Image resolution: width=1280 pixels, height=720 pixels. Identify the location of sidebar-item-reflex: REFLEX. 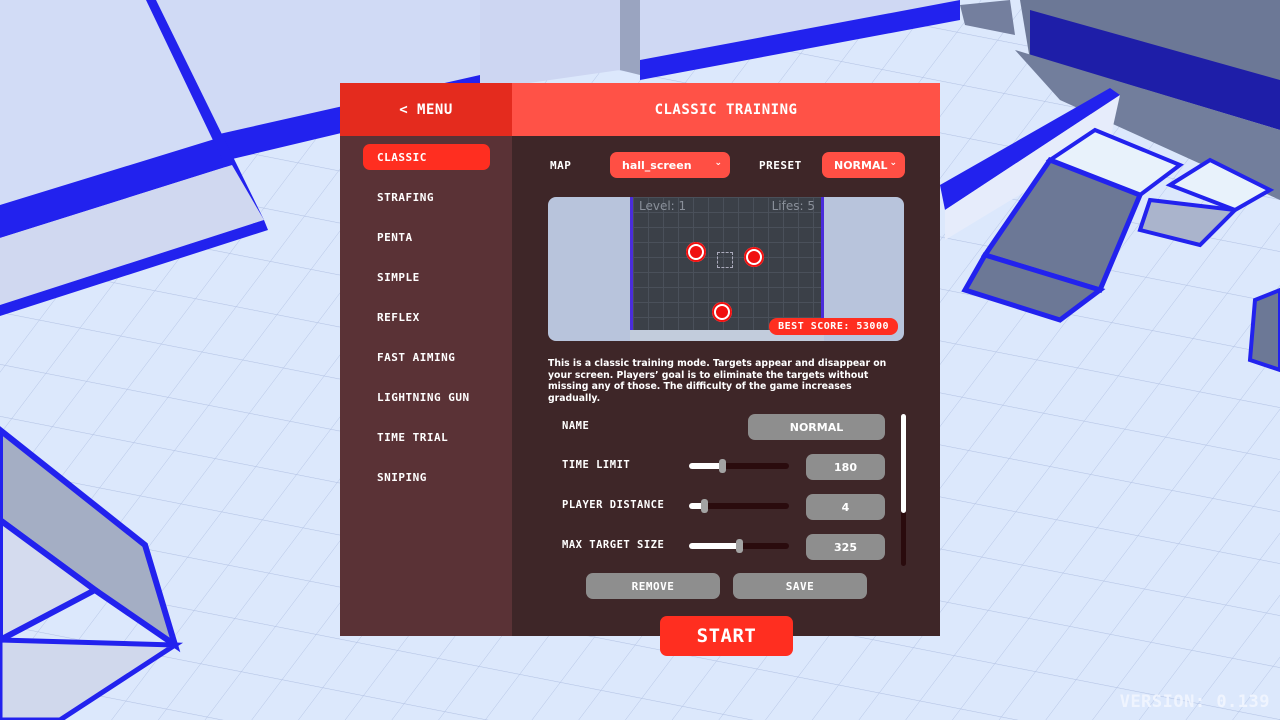
(426, 317).